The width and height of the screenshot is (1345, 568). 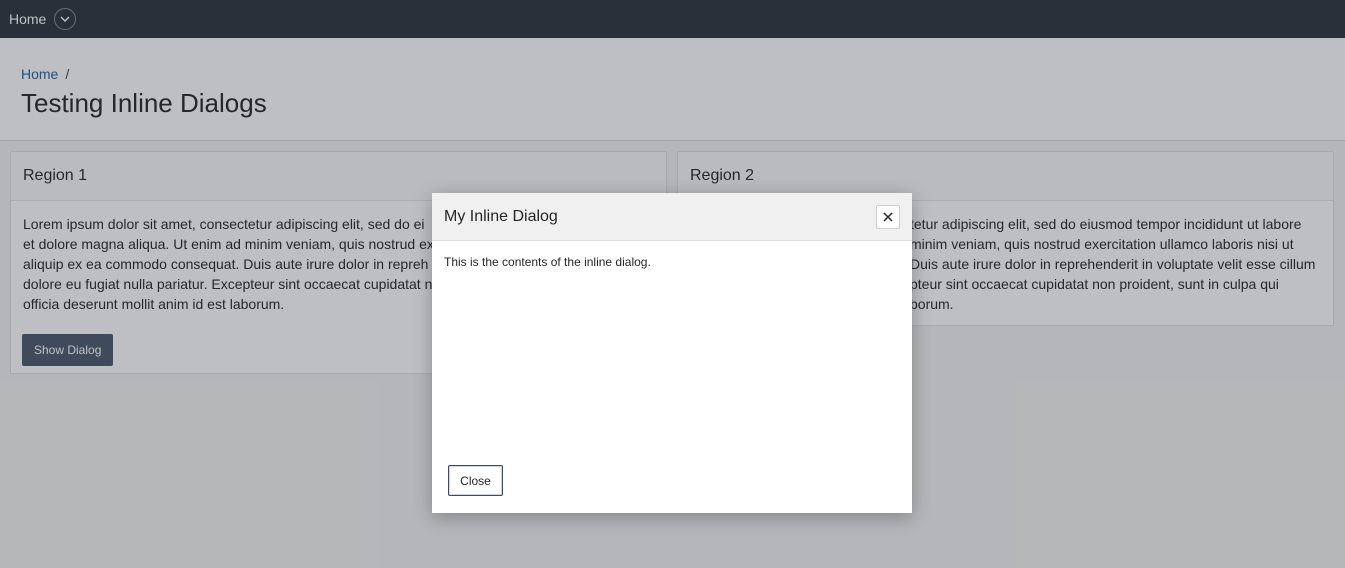 I want to click on close-button: Close, so click(x=475, y=480).